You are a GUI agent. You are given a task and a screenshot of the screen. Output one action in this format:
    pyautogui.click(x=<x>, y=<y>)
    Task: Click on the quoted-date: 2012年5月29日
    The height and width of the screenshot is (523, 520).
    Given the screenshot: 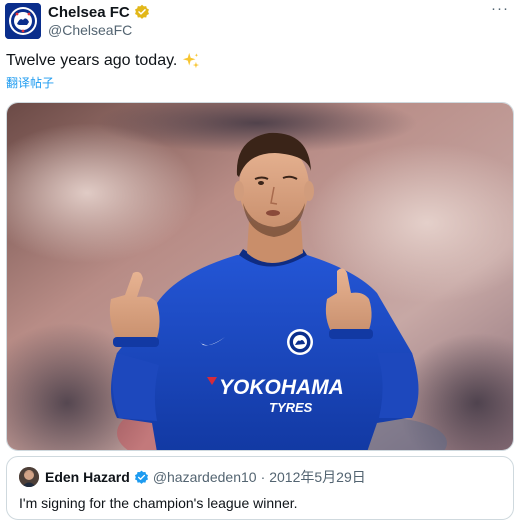 What is the action you would take?
    pyautogui.click(x=317, y=477)
    